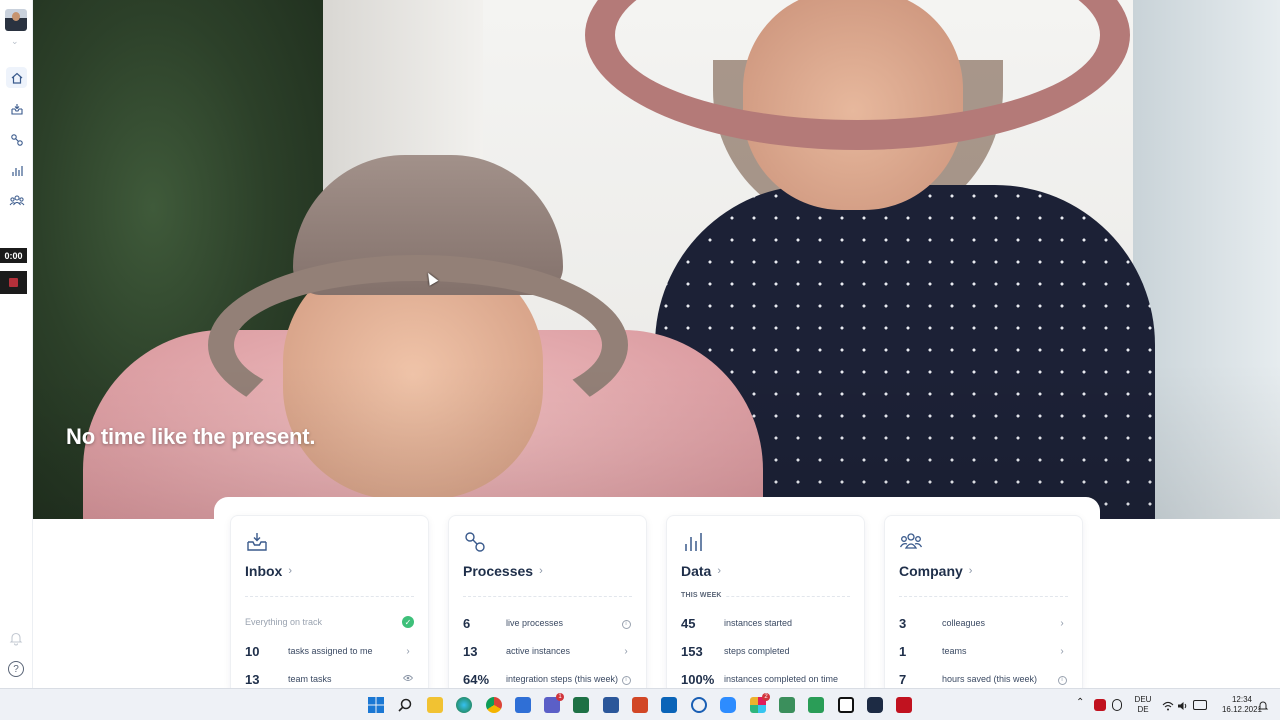  What do you see at coordinates (13, 255) in the screenshot?
I see `recording-timer: 0:00` at bounding box center [13, 255].